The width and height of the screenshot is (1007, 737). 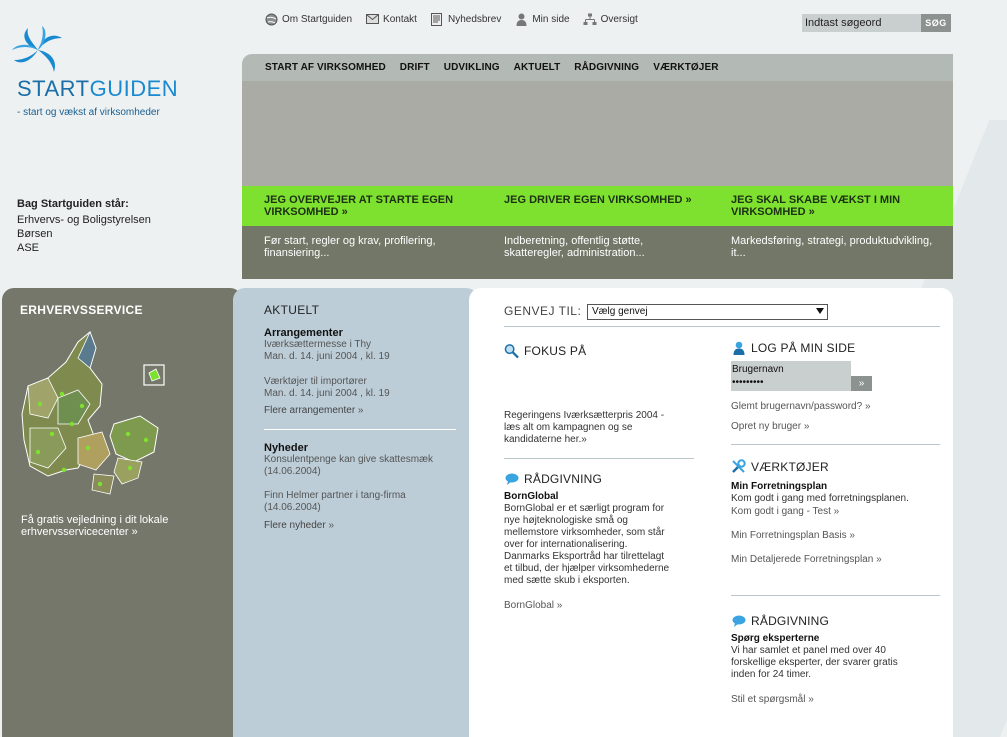 What do you see at coordinates (474, 19) in the screenshot?
I see `util-link-label: Nyhedsbrev` at bounding box center [474, 19].